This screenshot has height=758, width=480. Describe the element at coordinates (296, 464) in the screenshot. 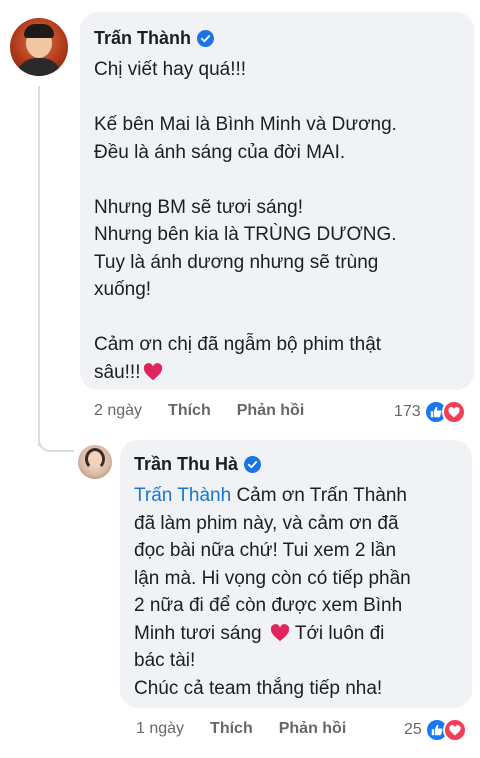

I see `comment-author: Trần Thu Hà` at that location.